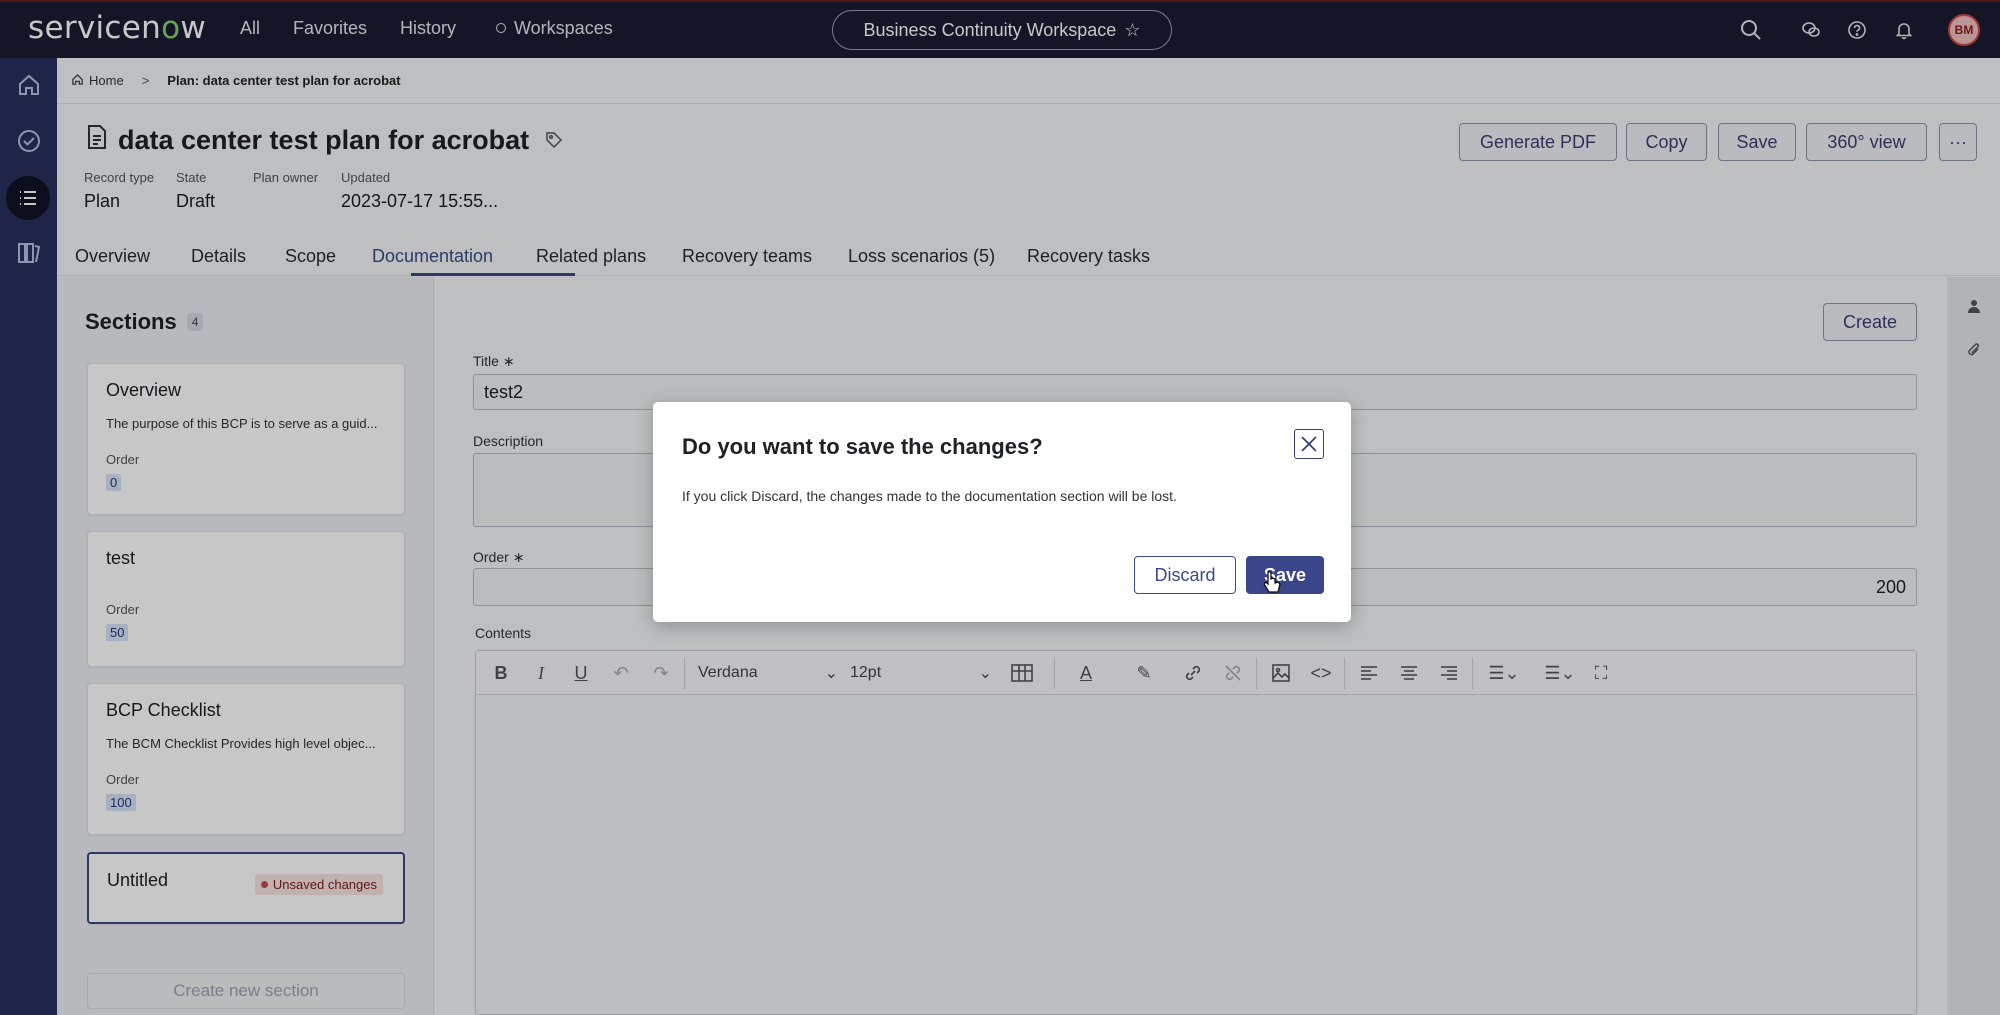 This screenshot has height=1015, width=2000. Describe the element at coordinates (1185, 575) in the screenshot. I see `discard-button: Discard` at that location.